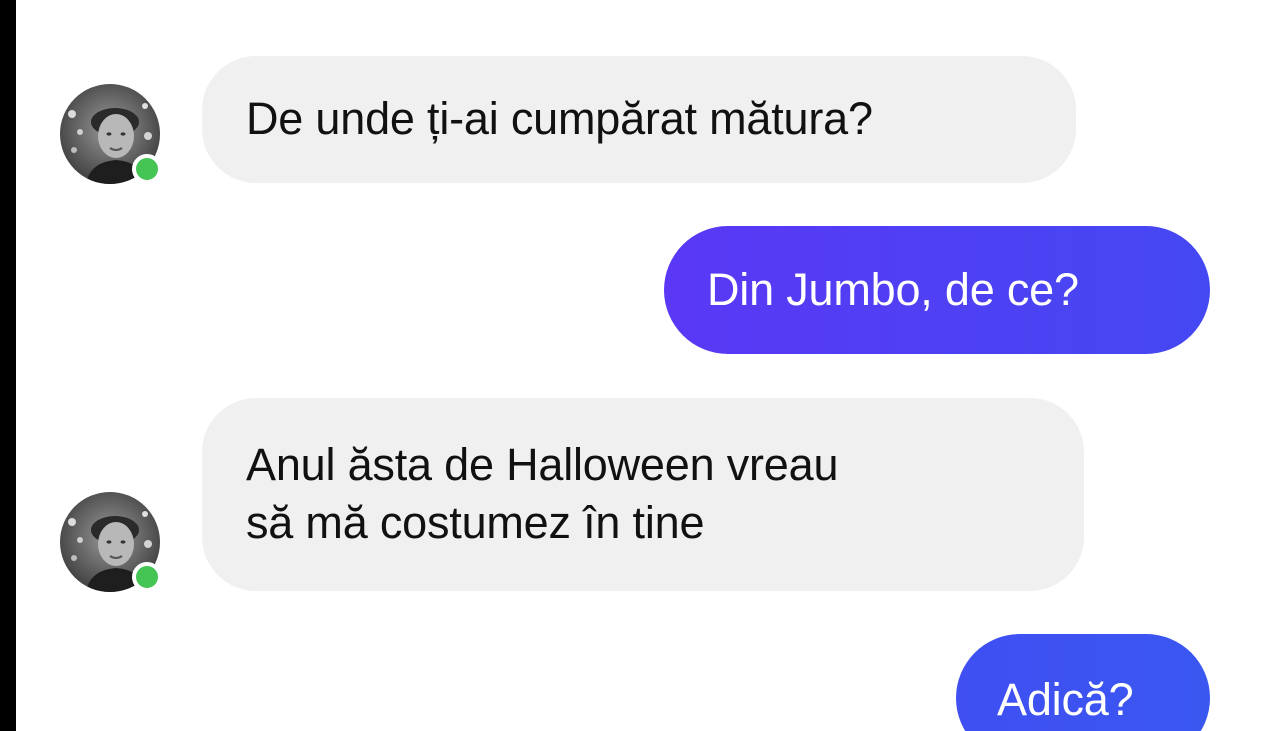 The height and width of the screenshot is (731, 1280). What do you see at coordinates (542, 464) in the screenshot?
I see `message-text-line-1: Anul ăsta de Halloween vreau` at bounding box center [542, 464].